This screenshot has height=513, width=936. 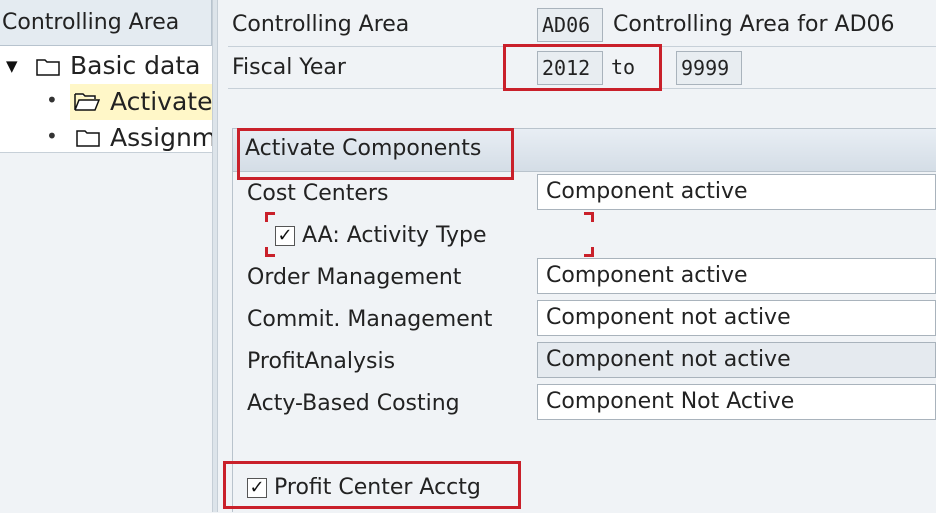 I want to click on order-management-dropdown: Component active, so click(x=736, y=276).